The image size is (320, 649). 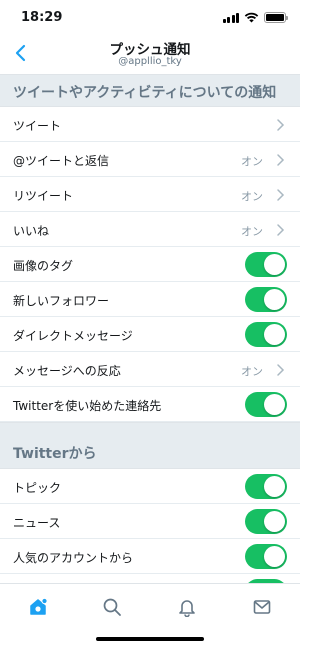 I want to click on page-subtitle: @appllio_tky, so click(x=150, y=61).